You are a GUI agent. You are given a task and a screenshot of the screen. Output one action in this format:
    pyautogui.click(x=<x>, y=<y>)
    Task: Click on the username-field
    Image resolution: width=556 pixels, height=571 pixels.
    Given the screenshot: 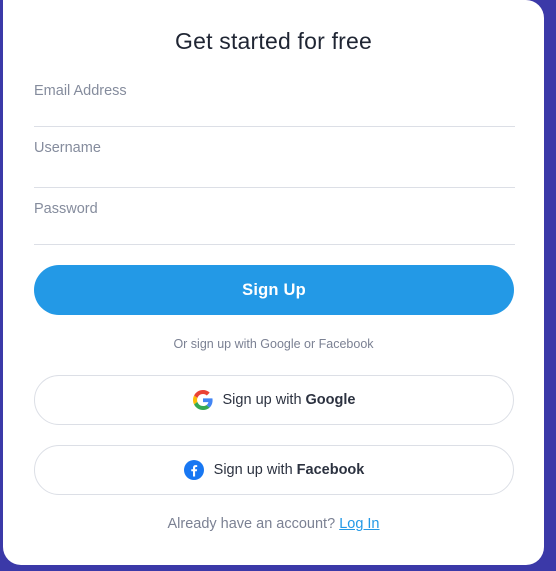 What is the action you would take?
    pyautogui.click(x=274, y=148)
    